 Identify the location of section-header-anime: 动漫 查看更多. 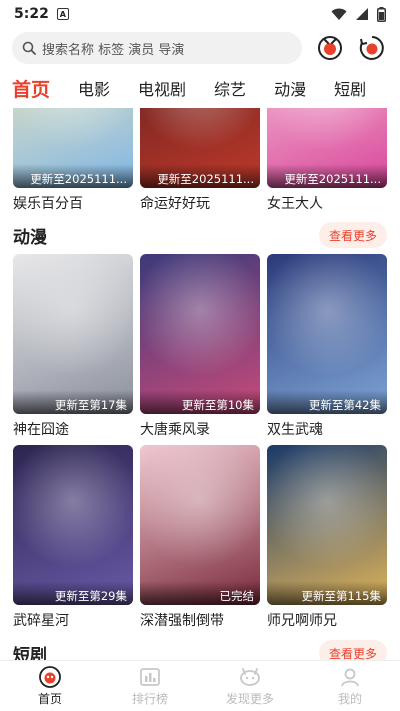
(200, 235).